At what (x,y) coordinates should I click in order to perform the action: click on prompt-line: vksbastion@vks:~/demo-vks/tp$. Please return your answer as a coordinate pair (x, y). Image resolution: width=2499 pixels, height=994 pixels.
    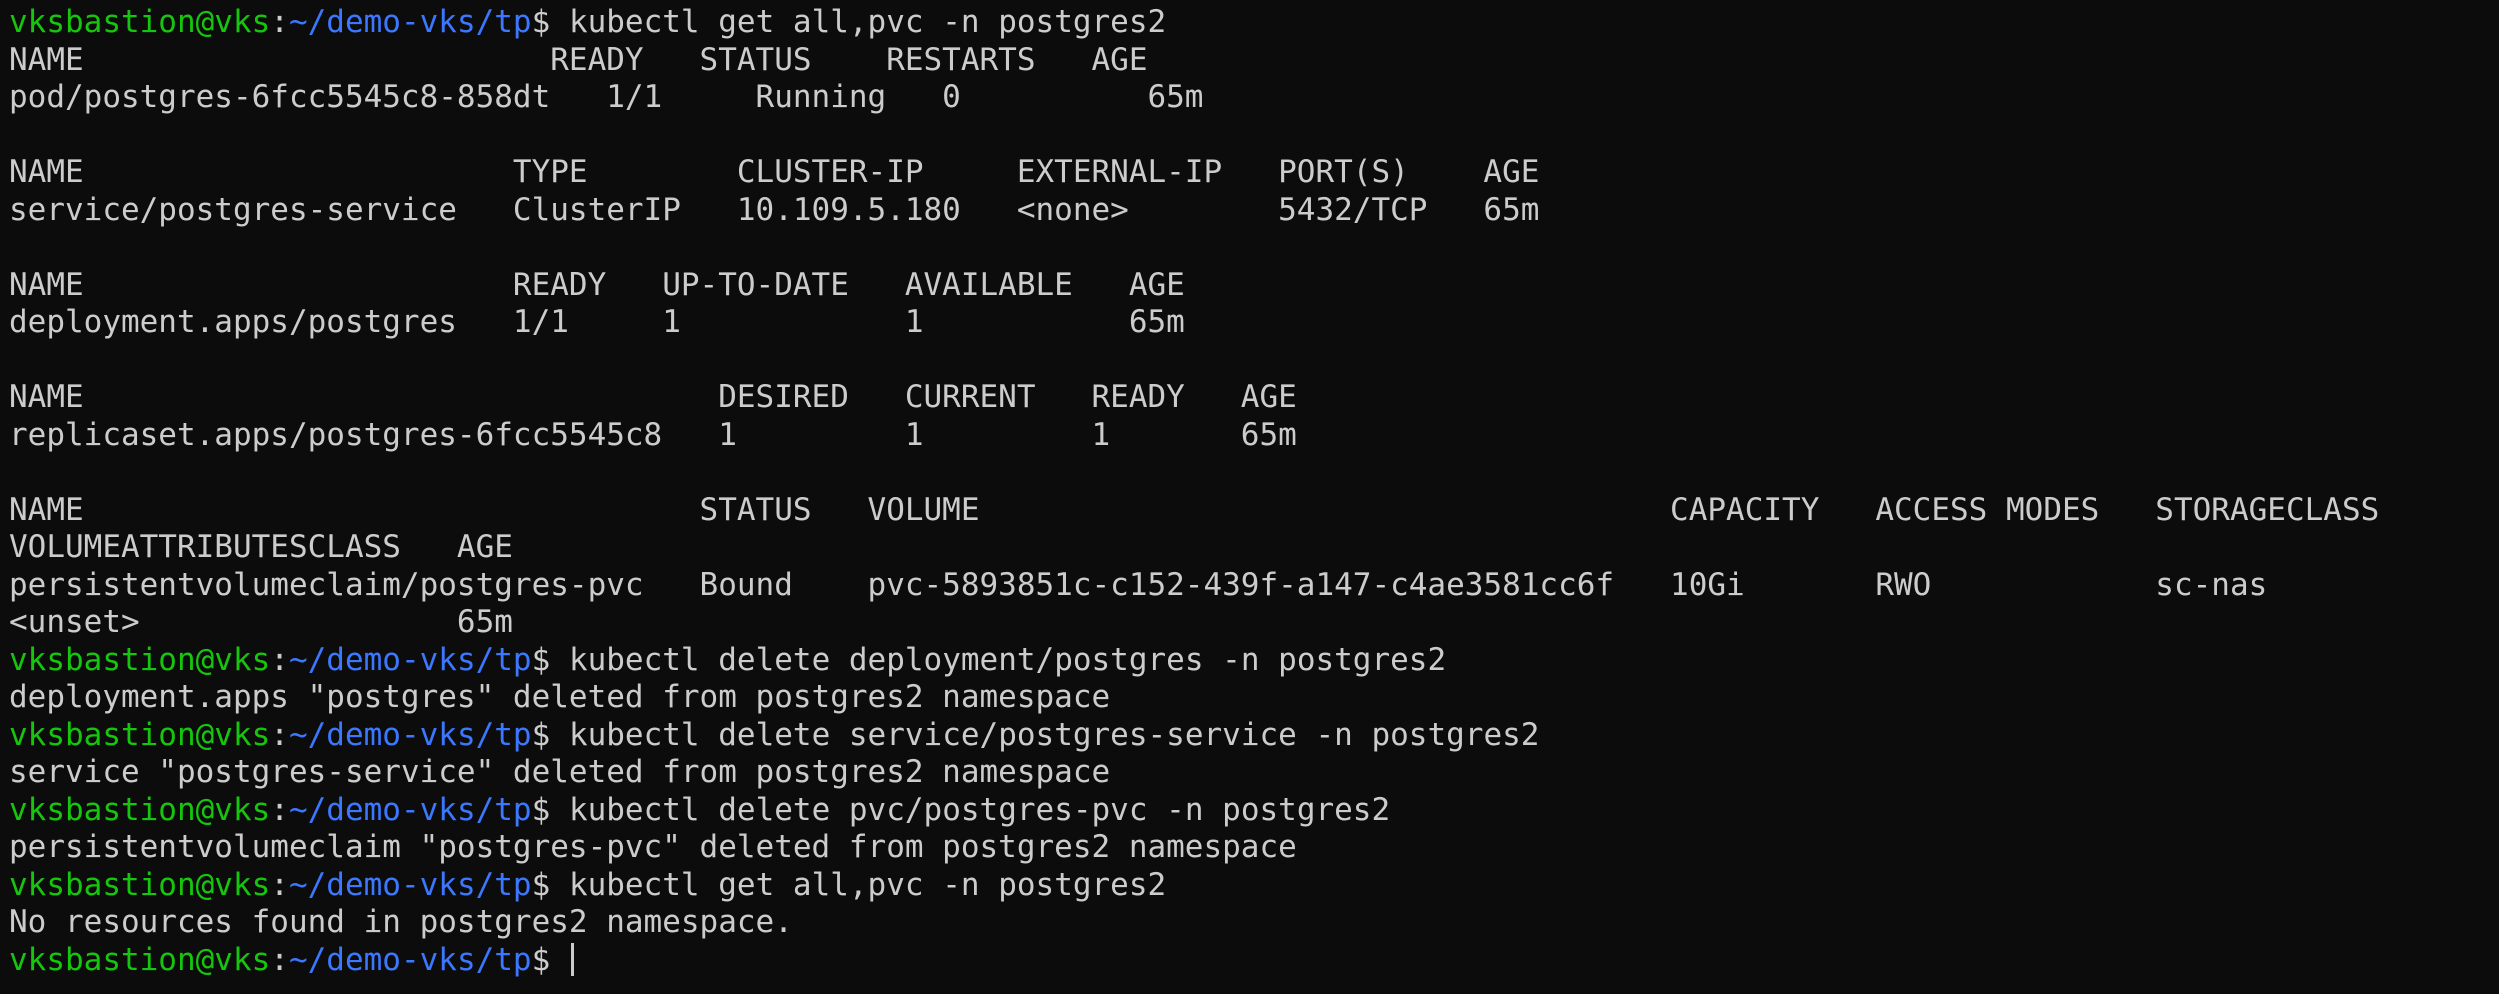
    Looking at the image, I should click on (1254, 961).